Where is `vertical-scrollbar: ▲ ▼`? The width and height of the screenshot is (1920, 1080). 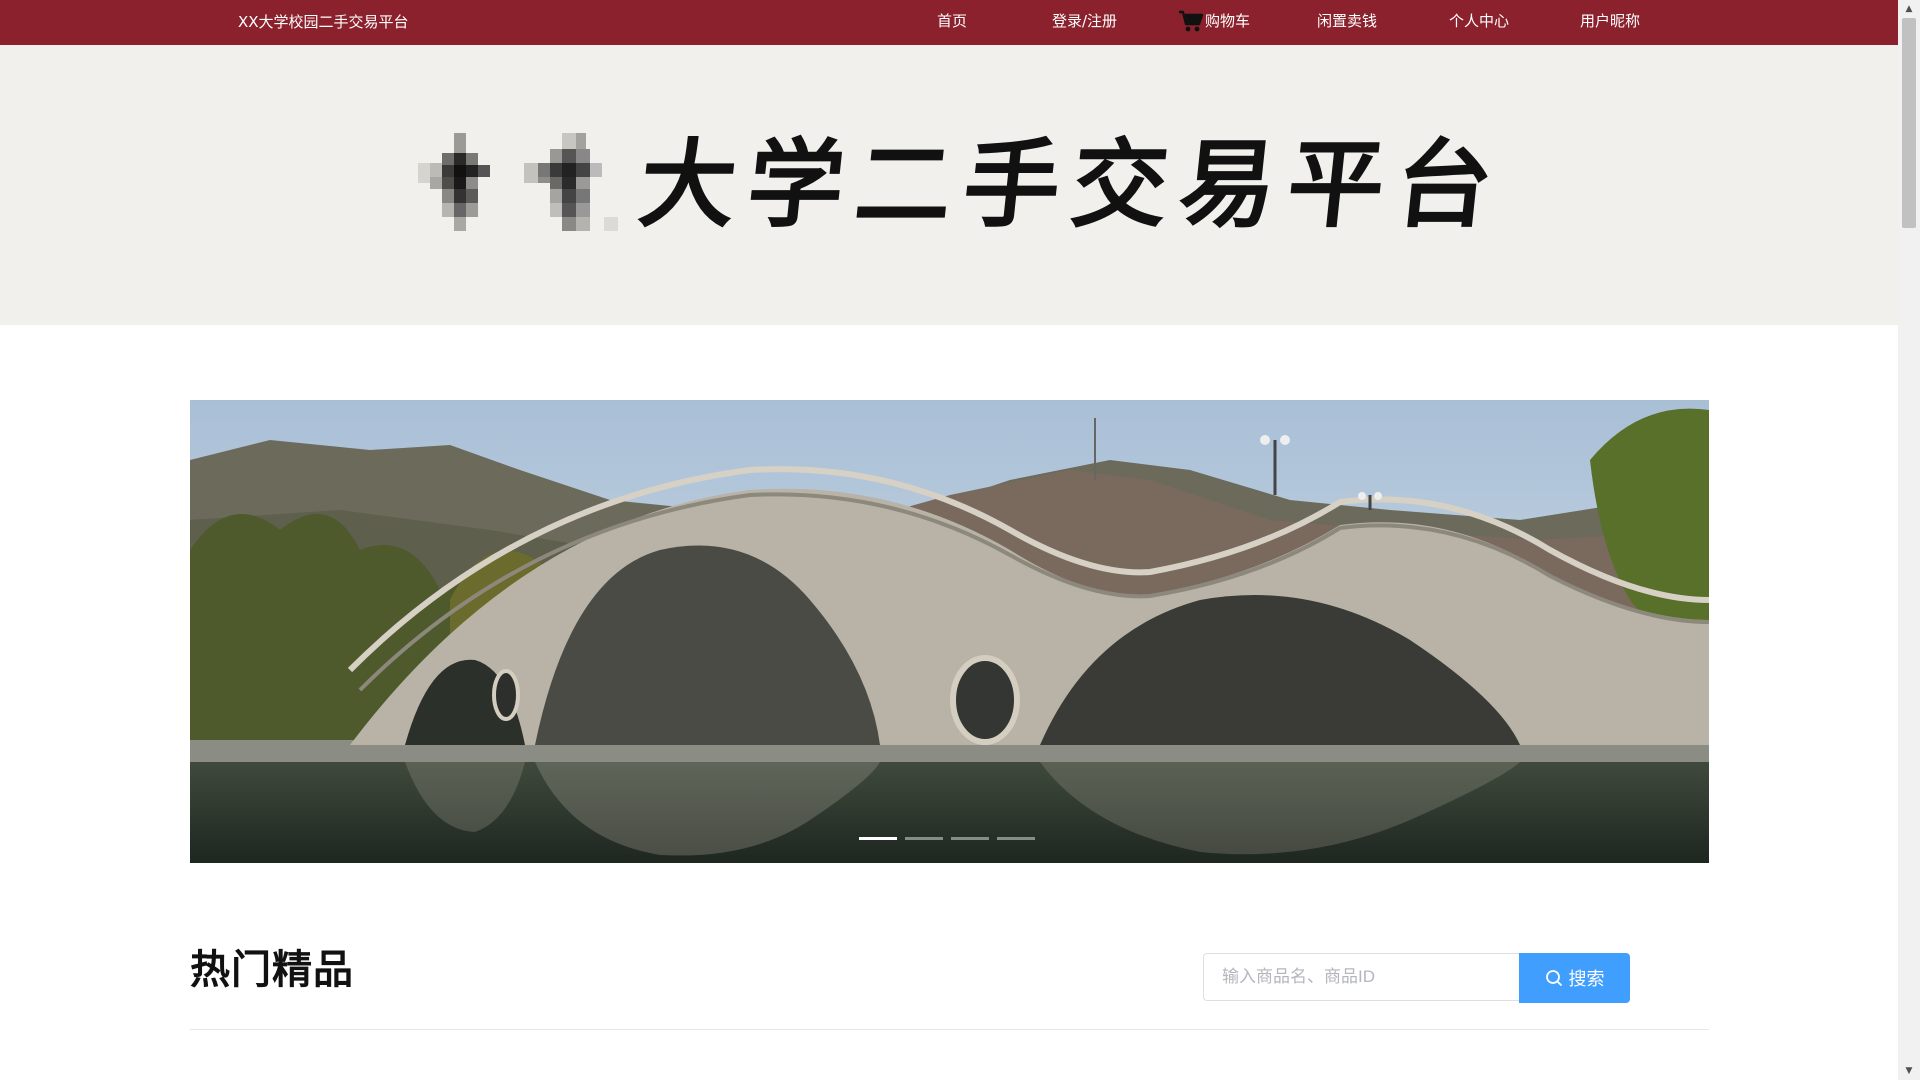 vertical-scrollbar: ▲ ▼ is located at coordinates (1909, 540).